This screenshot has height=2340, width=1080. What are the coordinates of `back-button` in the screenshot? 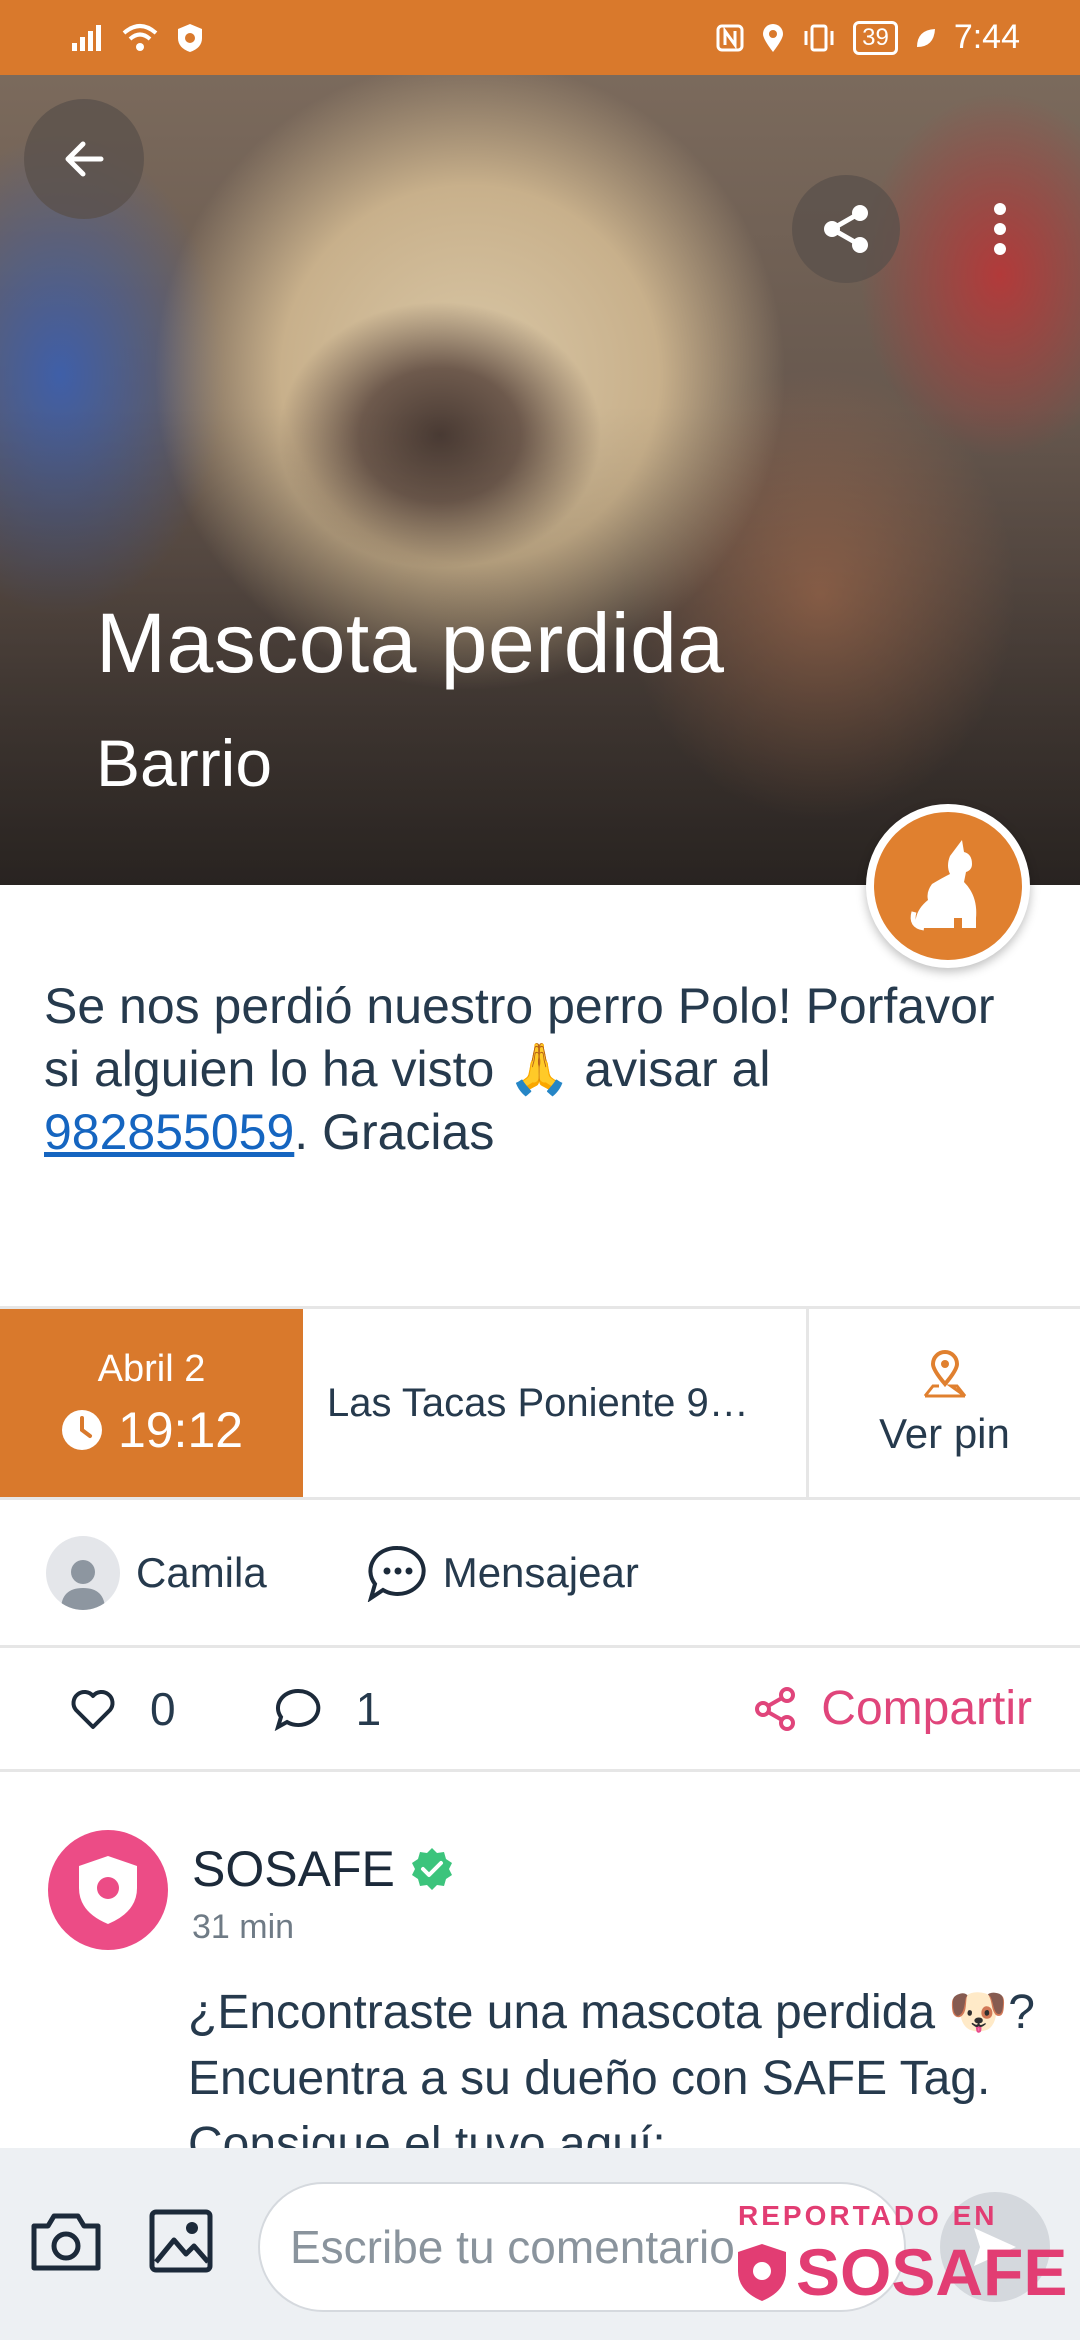 It's located at (84, 159).